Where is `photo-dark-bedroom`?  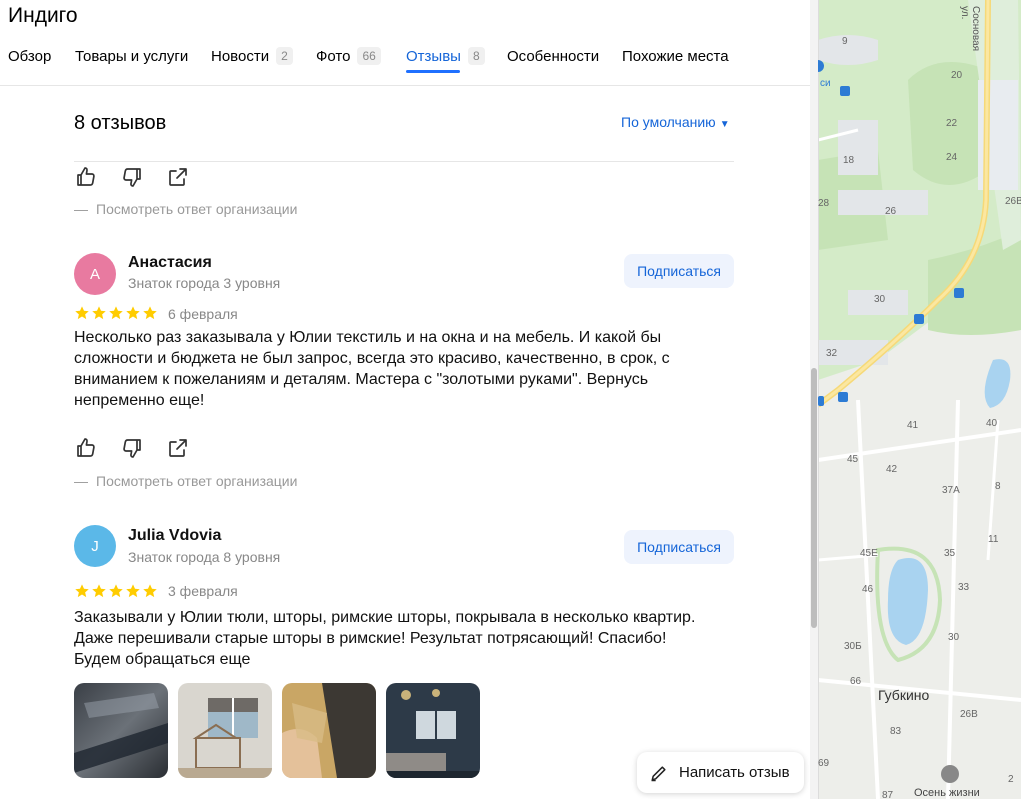 photo-dark-bedroom is located at coordinates (433, 730).